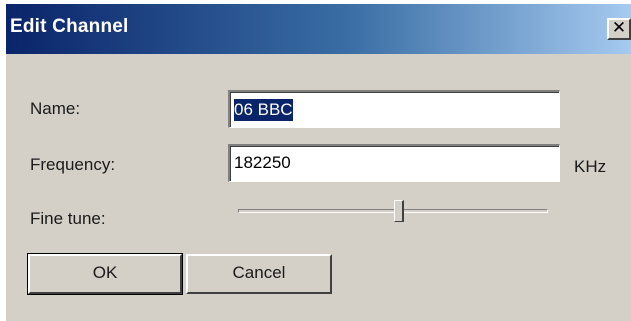 The image size is (631, 321). I want to click on name-field-value: 06 BBC, so click(263, 110).